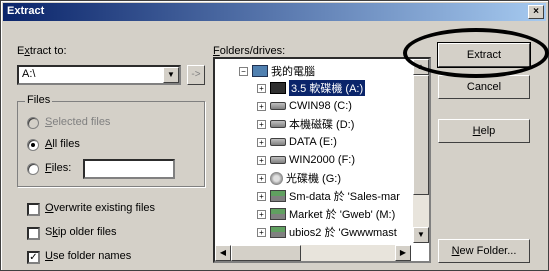 The image size is (549, 271). Describe the element at coordinates (260, 71) in the screenshot. I see `computer-icon` at that location.